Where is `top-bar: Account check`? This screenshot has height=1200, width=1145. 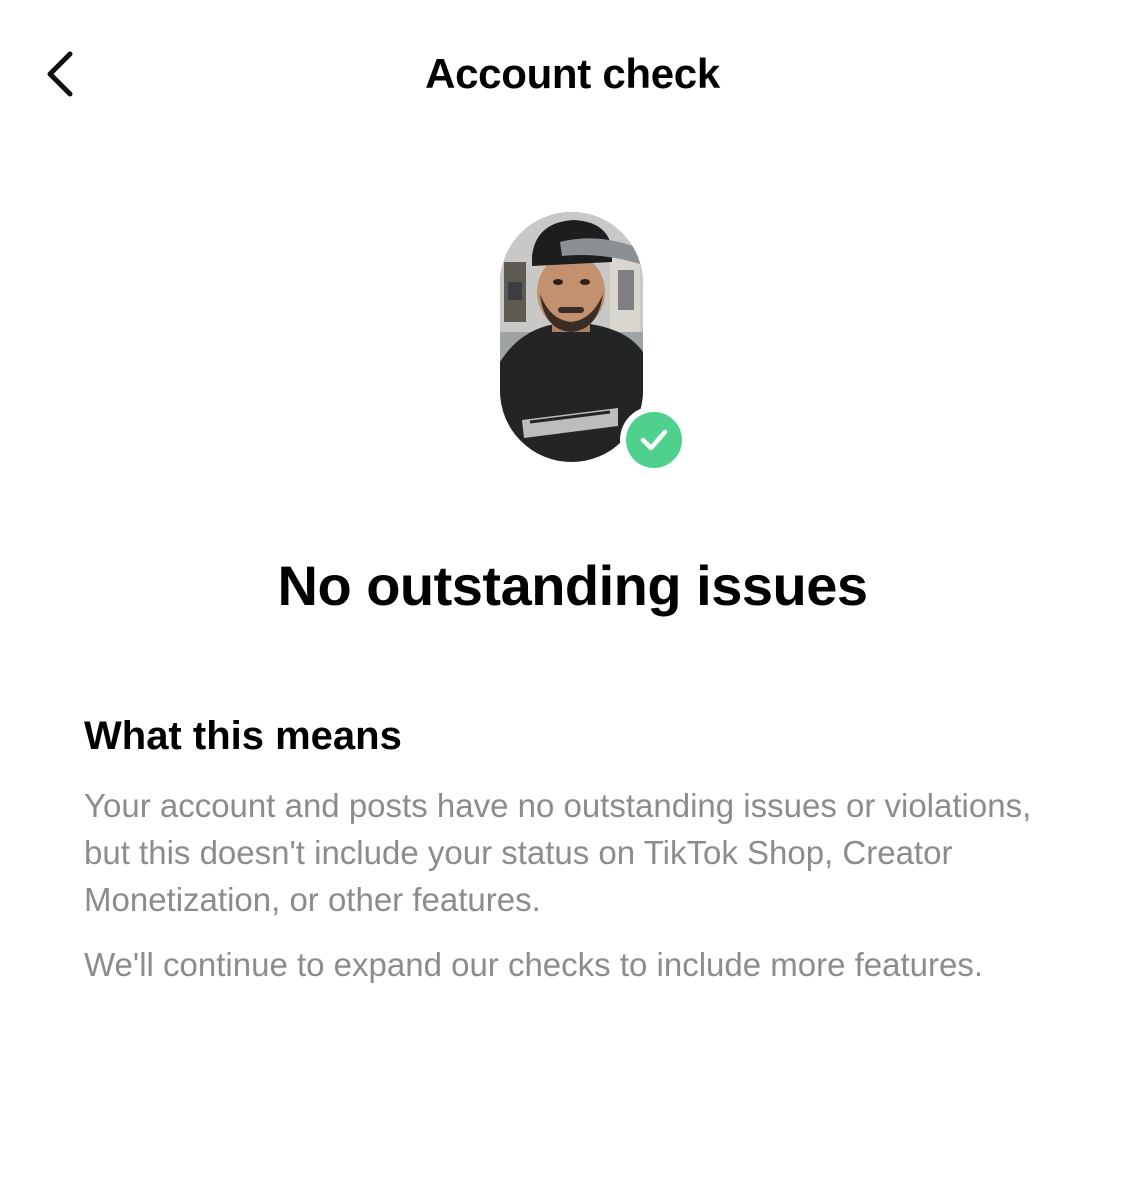
top-bar: Account check is located at coordinates (572, 75).